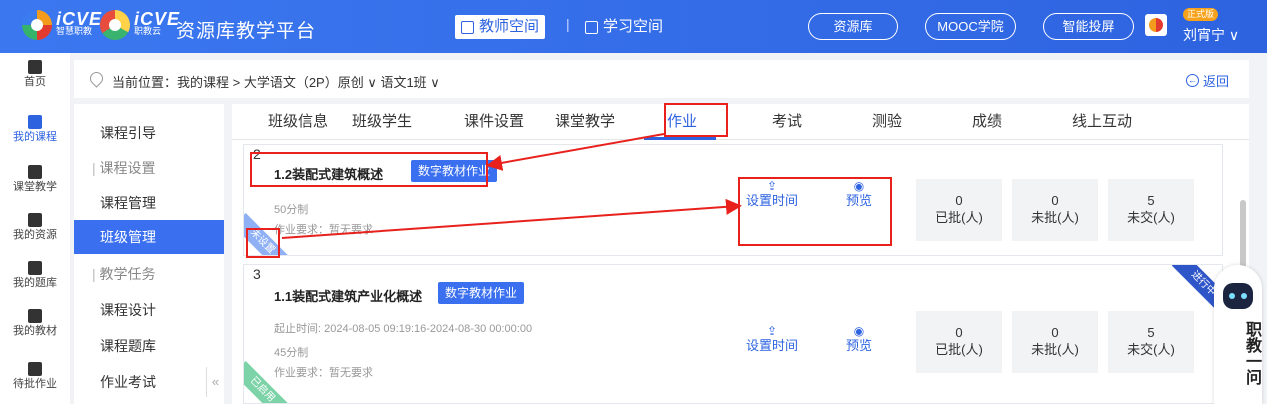 Image resolution: width=1267 pixels, height=404 pixels. I want to click on annotation-arrows, so click(511, 186).